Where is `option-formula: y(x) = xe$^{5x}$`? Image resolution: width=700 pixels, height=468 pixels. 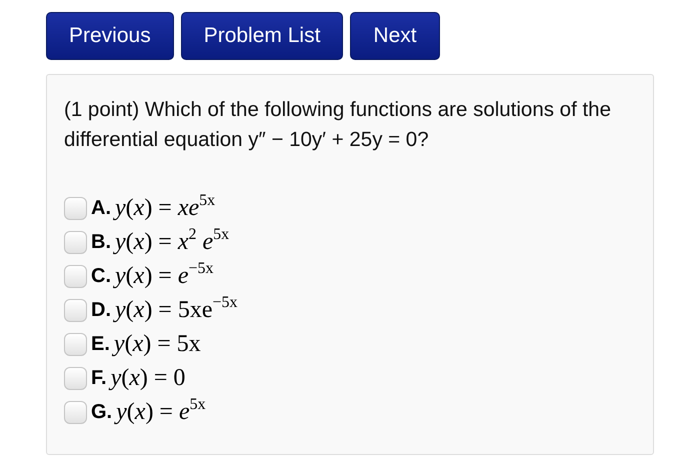
option-formula: y(x) = xe$^{5x}$ is located at coordinates (165, 208).